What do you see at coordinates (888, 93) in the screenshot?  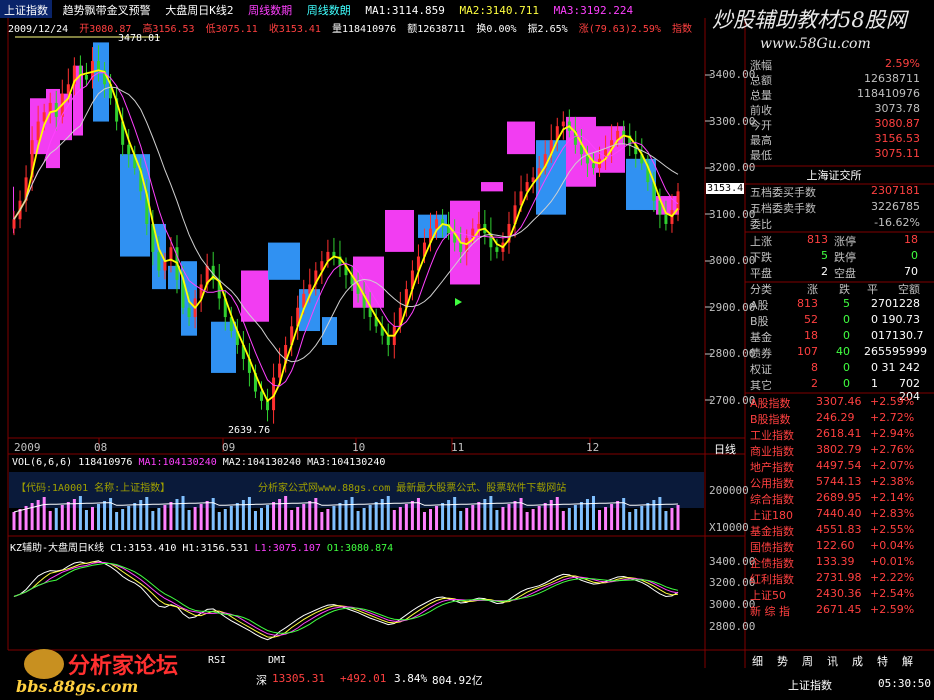 I see `quote-value: 118410976` at bounding box center [888, 93].